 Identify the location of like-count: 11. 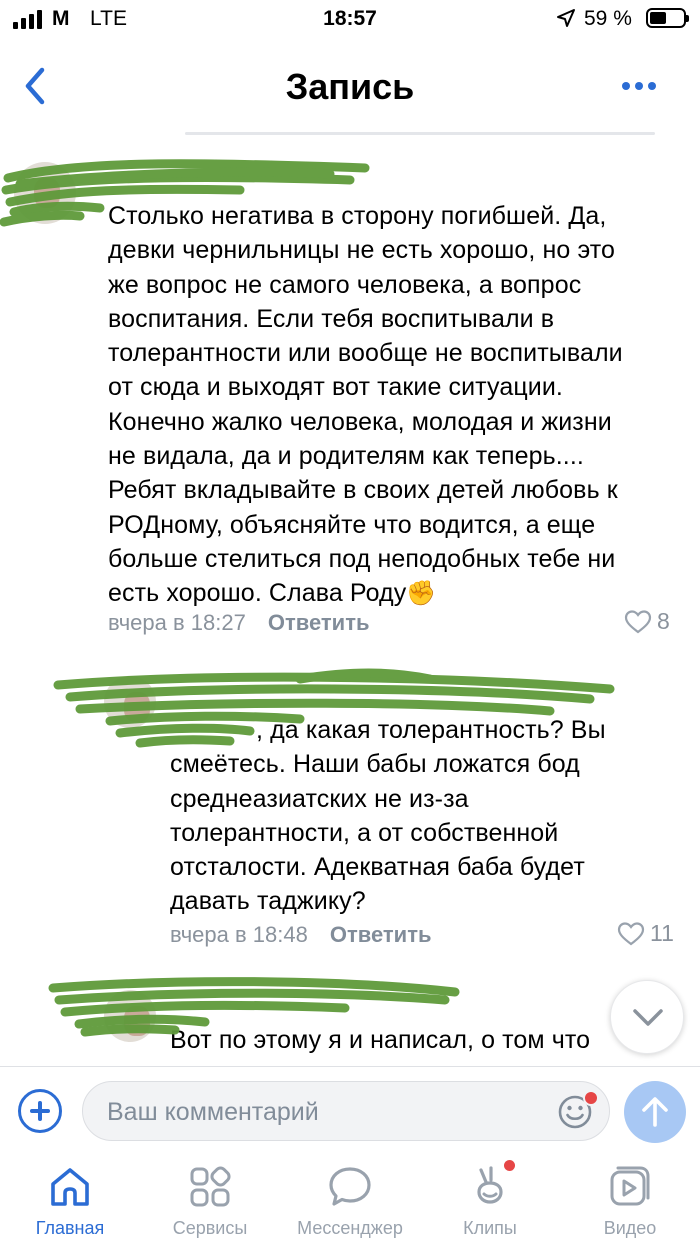
(662, 933).